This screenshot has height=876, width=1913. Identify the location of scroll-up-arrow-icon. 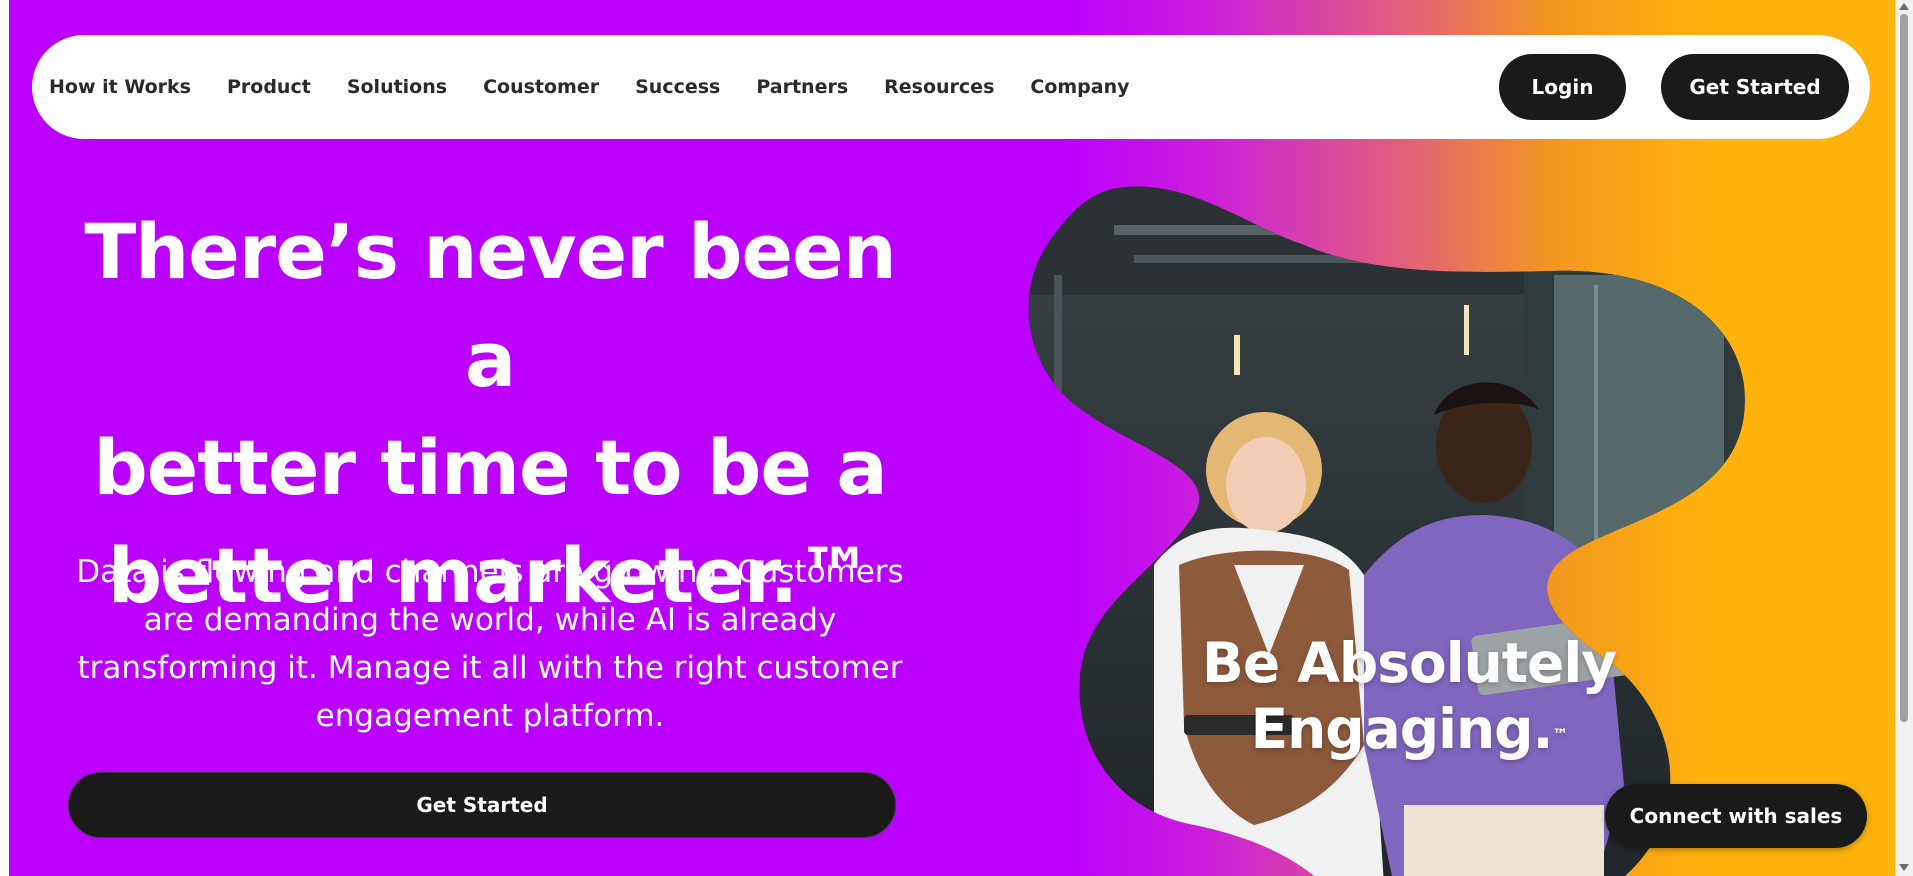
(1904, 6).